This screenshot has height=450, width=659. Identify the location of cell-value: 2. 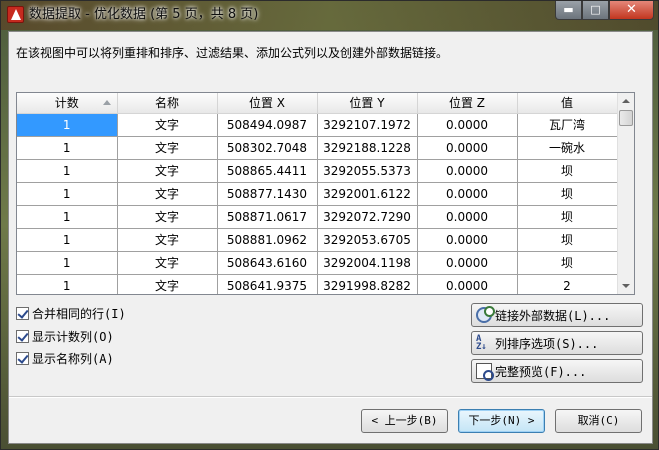
(567, 284).